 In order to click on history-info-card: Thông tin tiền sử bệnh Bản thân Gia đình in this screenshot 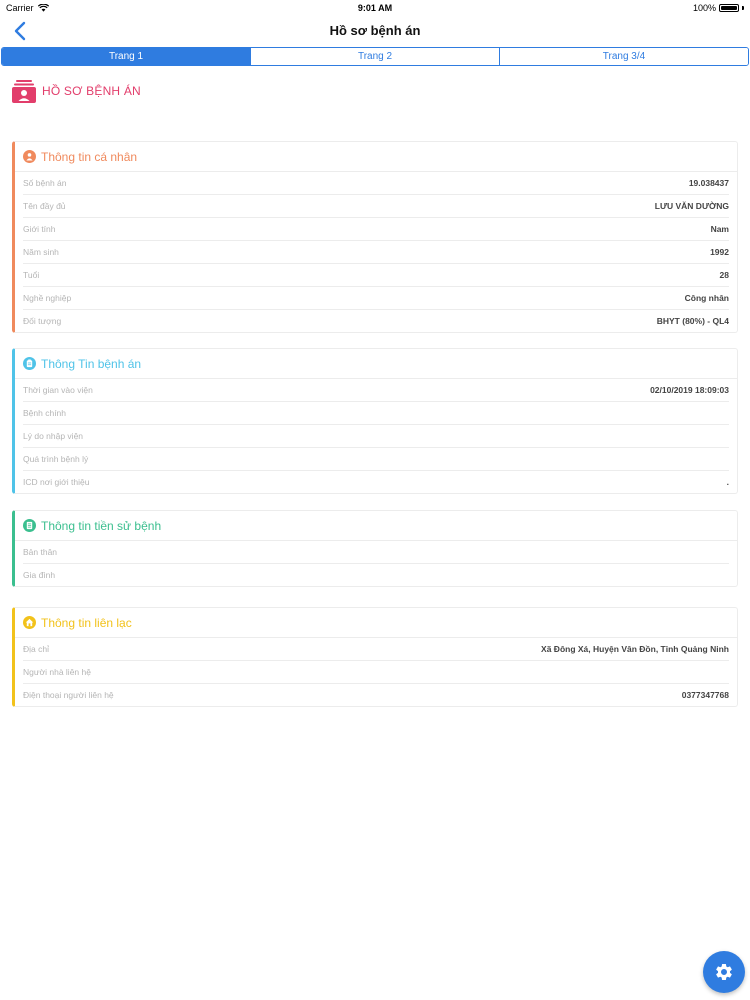, I will do `click(375, 548)`.